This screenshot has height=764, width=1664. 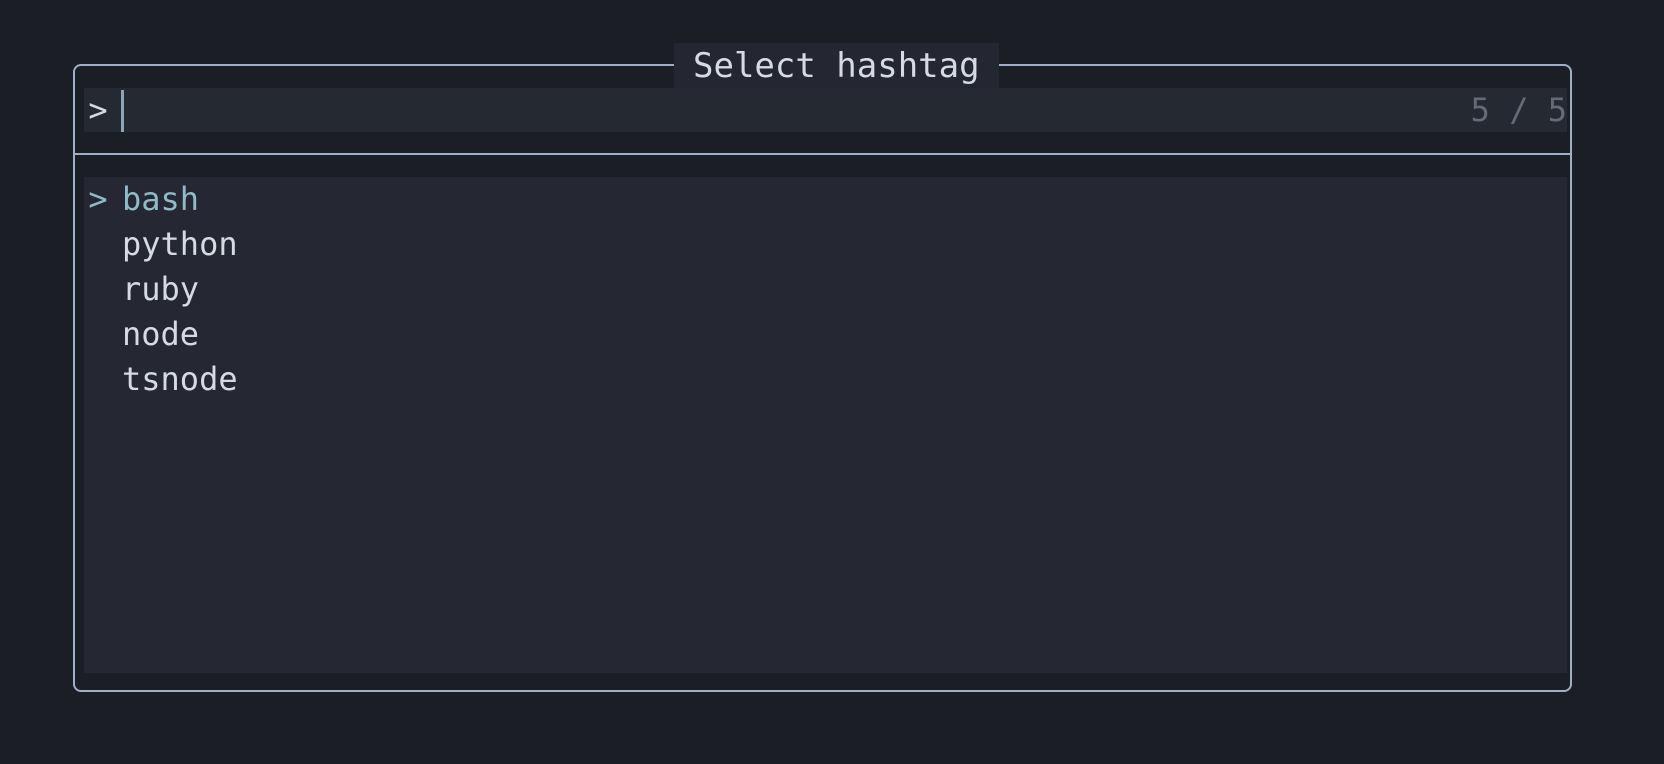 What do you see at coordinates (161, 289) in the screenshot?
I see `list-item-label: ruby` at bounding box center [161, 289].